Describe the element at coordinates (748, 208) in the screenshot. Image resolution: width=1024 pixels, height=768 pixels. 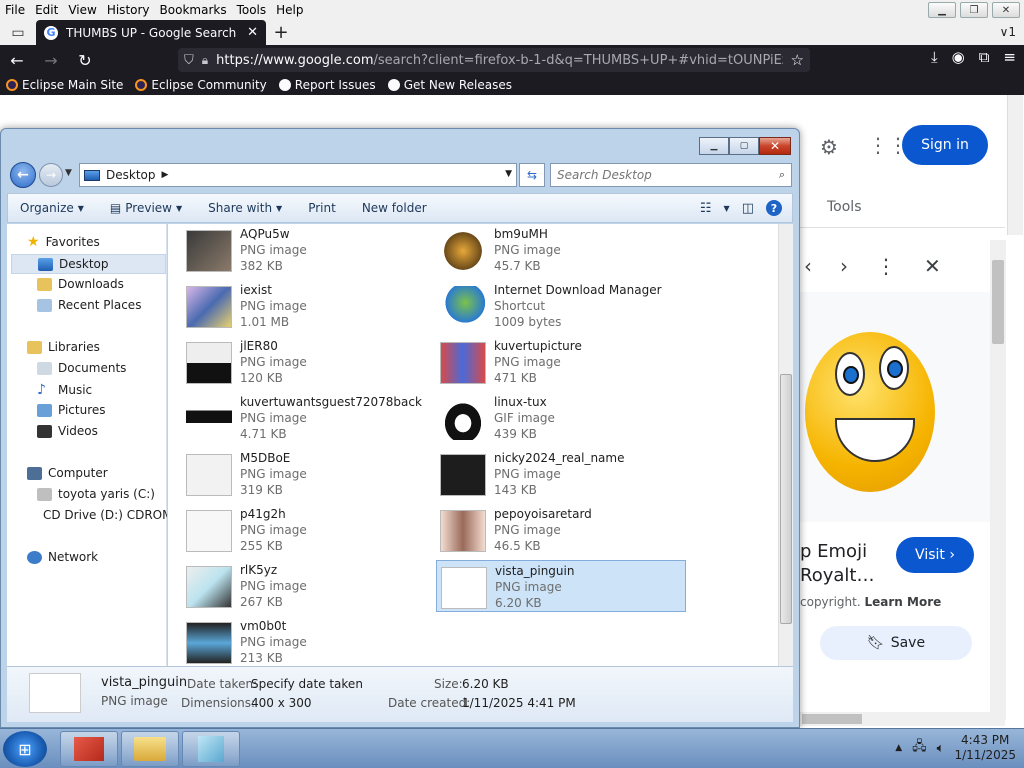
I see `preview-pane-icon: ◫` at that location.